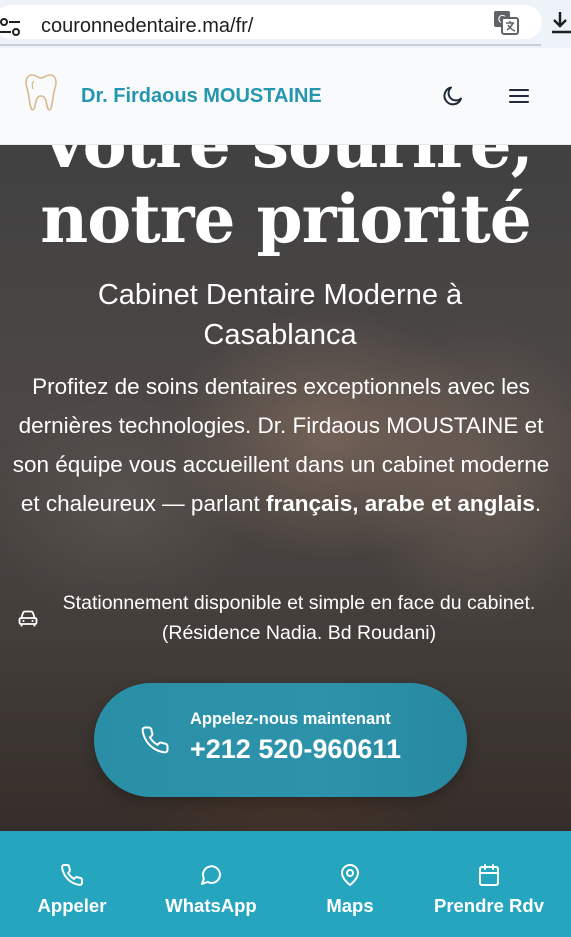  I want to click on url-text: couronnedentaire.ma/fr/, so click(147, 26).